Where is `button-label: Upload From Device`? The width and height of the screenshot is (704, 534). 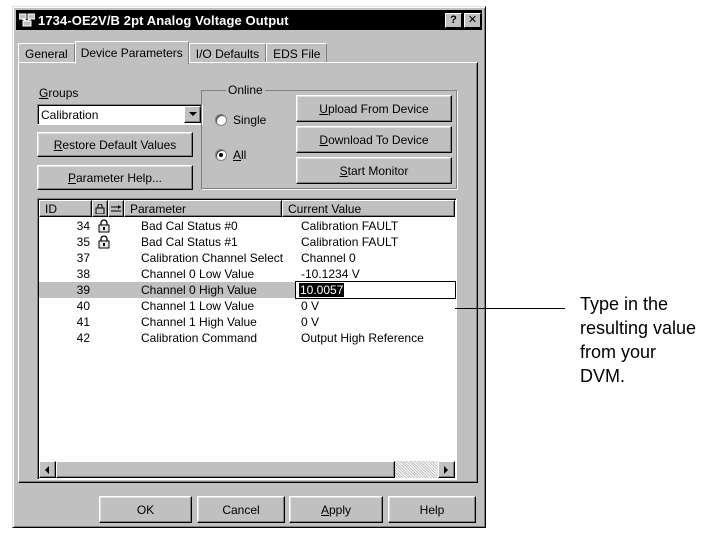
button-label: Upload From Device is located at coordinates (374, 108).